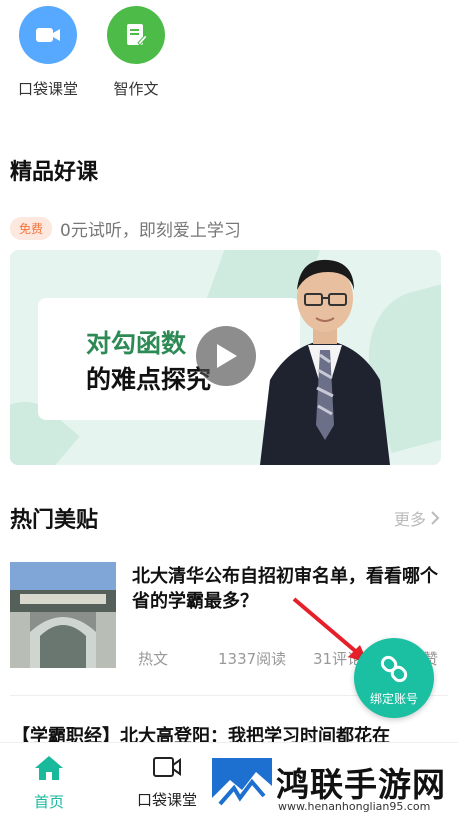 The width and height of the screenshot is (458, 818). Describe the element at coordinates (232, 733) in the screenshot. I see `article-title-next: 【学霸职经】北大高登阳：我把学习时间都花在` at that location.